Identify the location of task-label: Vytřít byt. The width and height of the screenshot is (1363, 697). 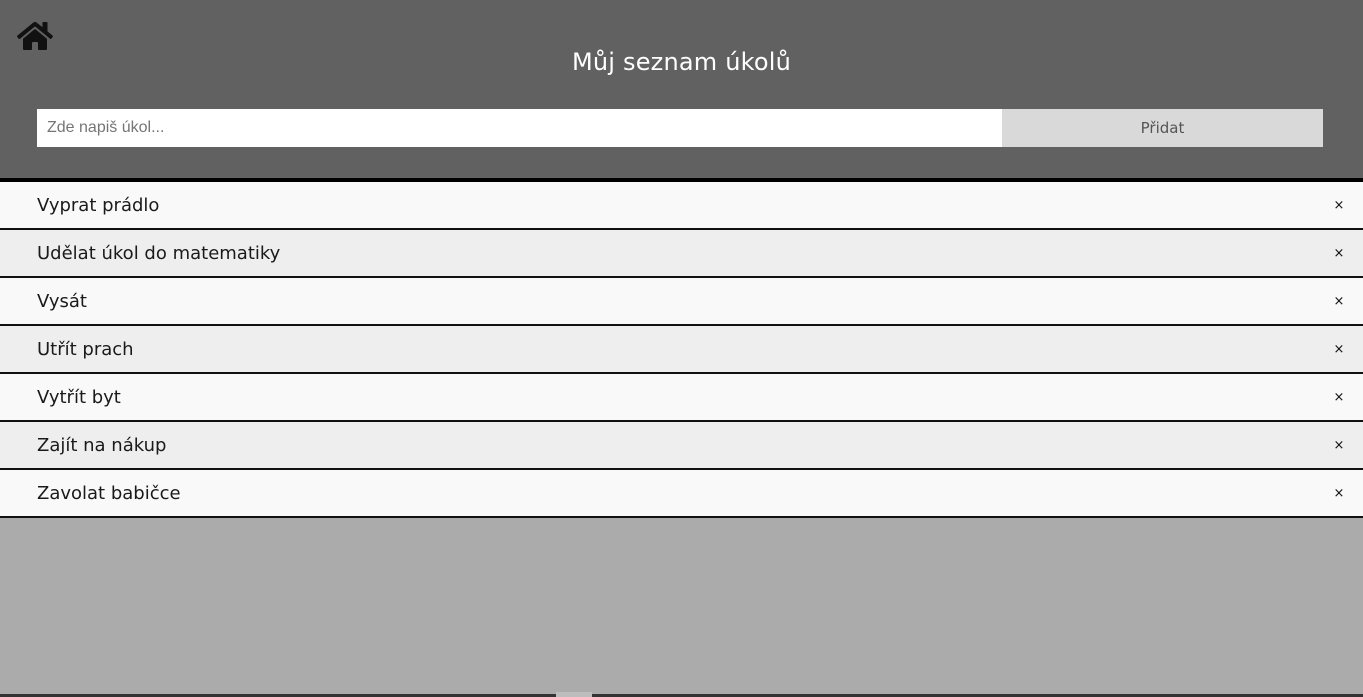
(79, 397).